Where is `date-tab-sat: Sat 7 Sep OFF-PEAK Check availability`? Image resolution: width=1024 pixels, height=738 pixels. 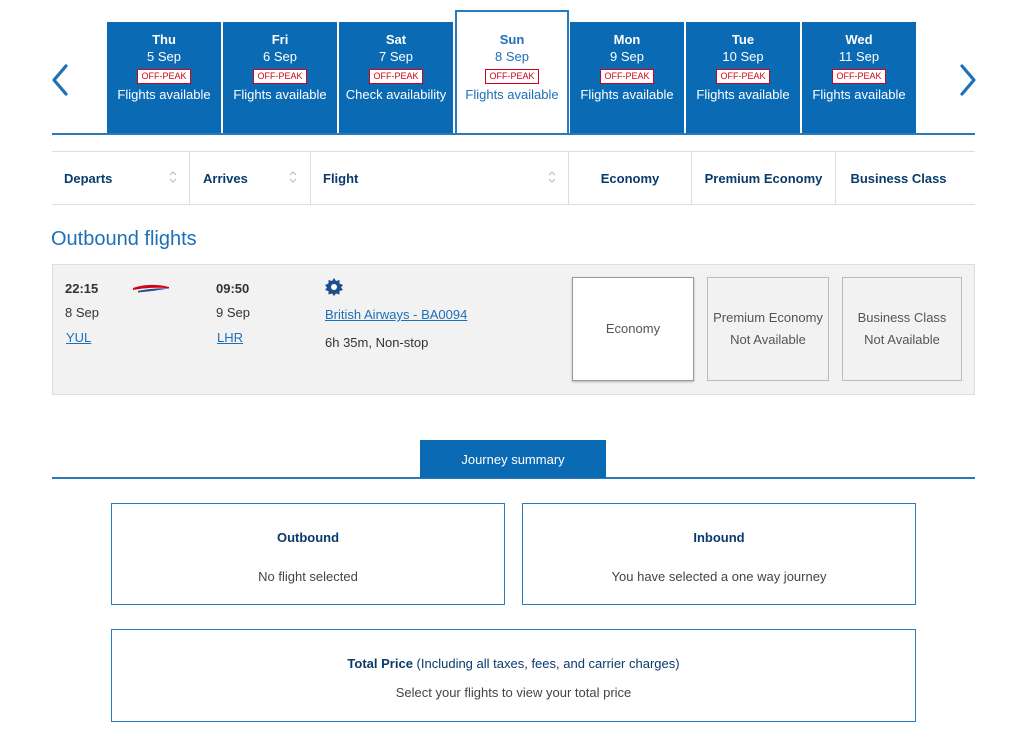
date-tab-sat: Sat 7 Sep OFF-PEAK Check availability is located at coordinates (396, 78).